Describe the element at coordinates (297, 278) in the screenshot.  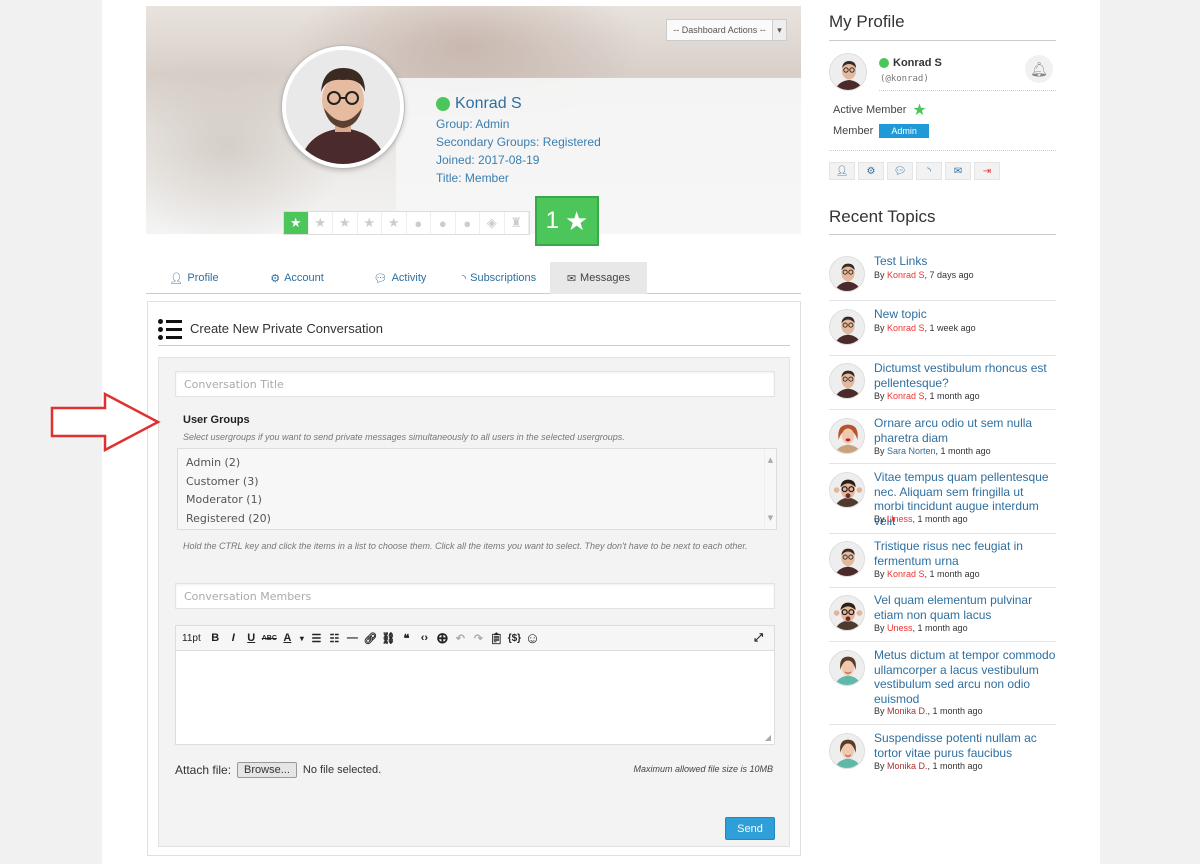
I see `tab-account: ⚙ Account` at that location.